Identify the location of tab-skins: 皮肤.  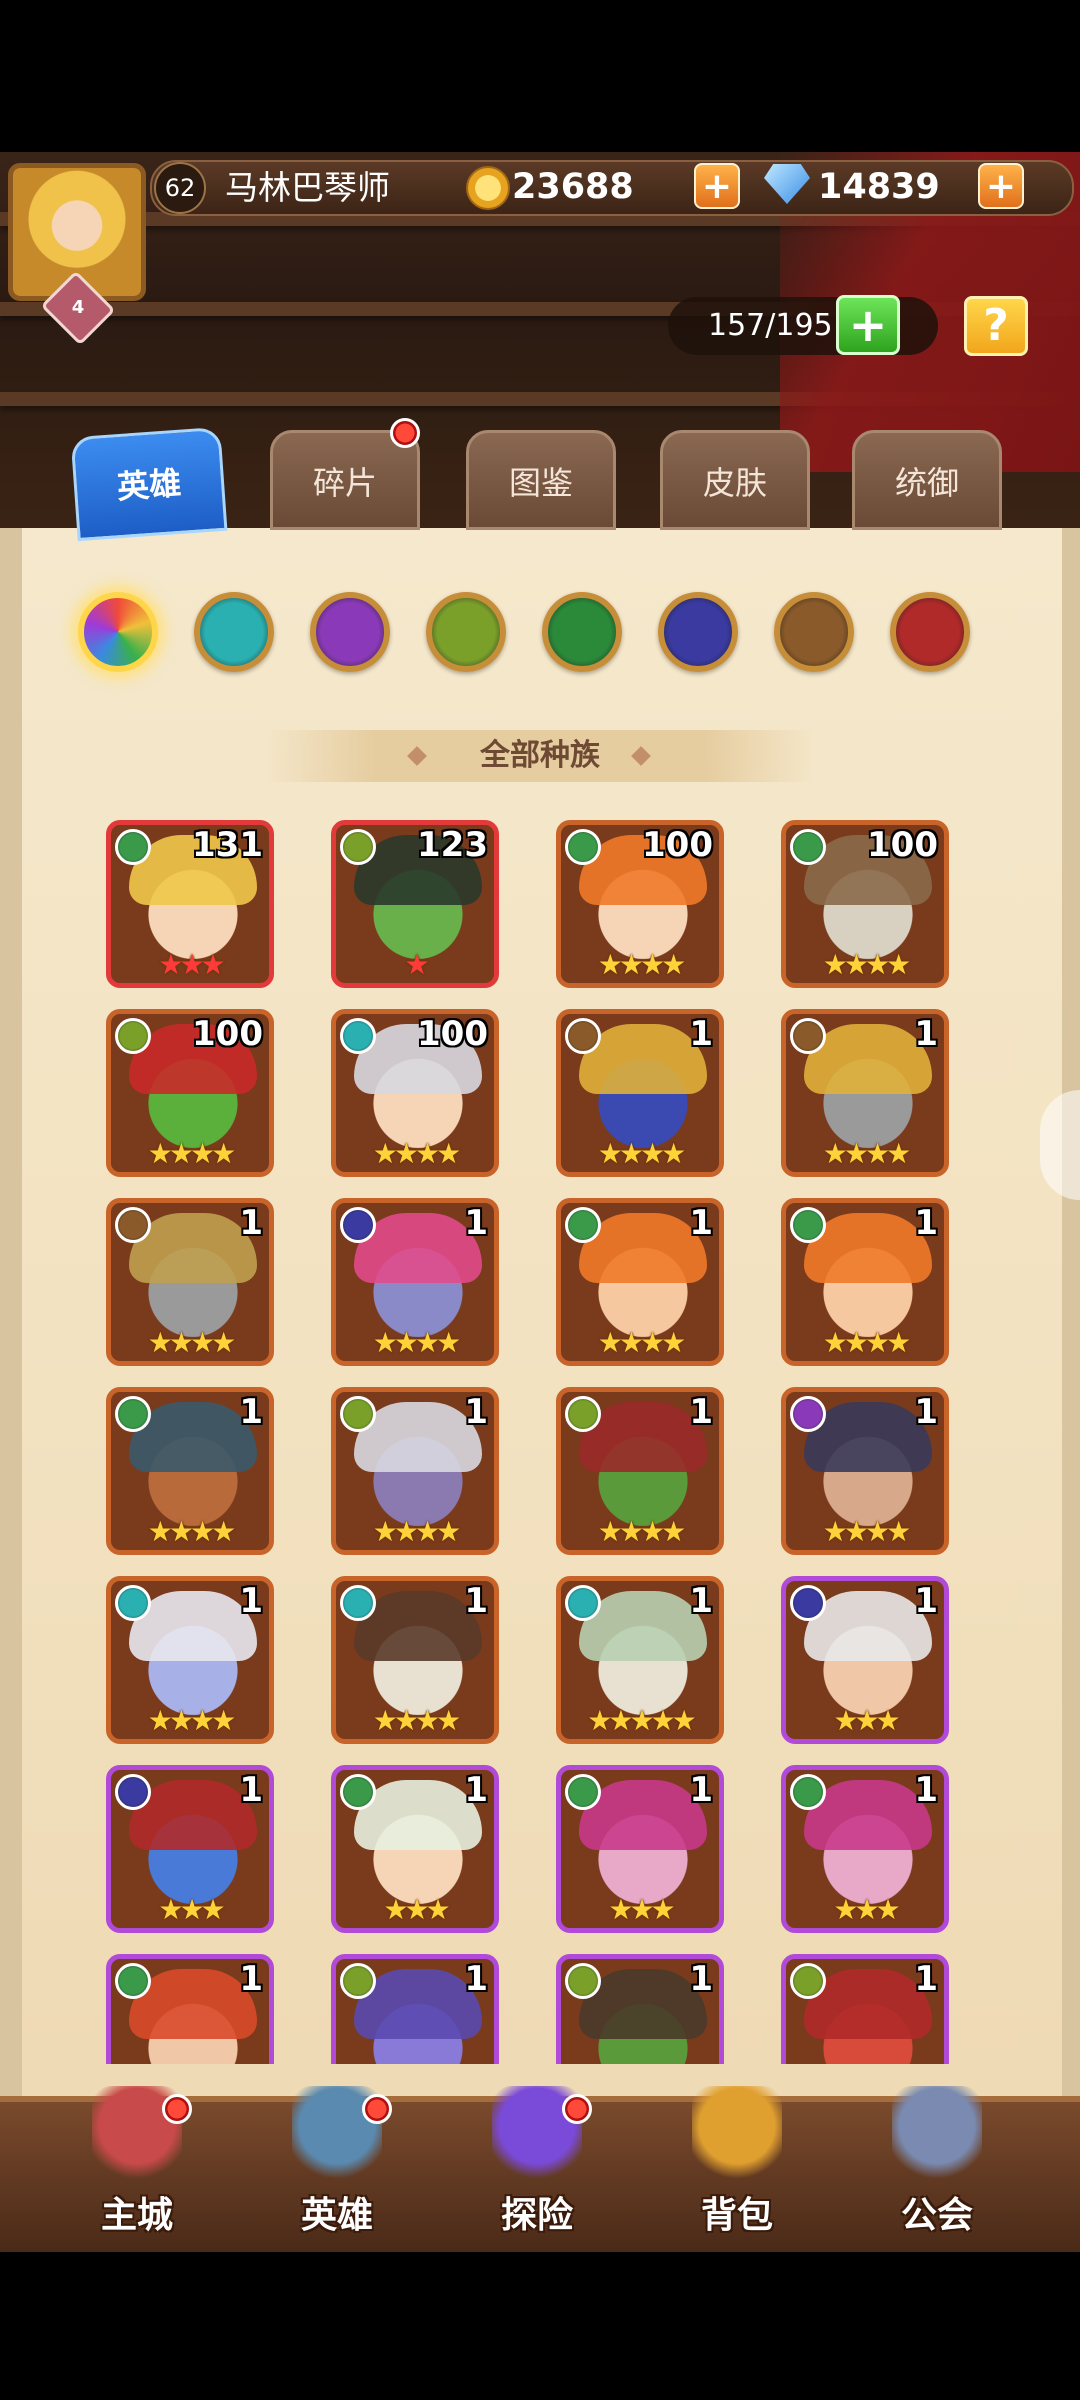
(735, 480).